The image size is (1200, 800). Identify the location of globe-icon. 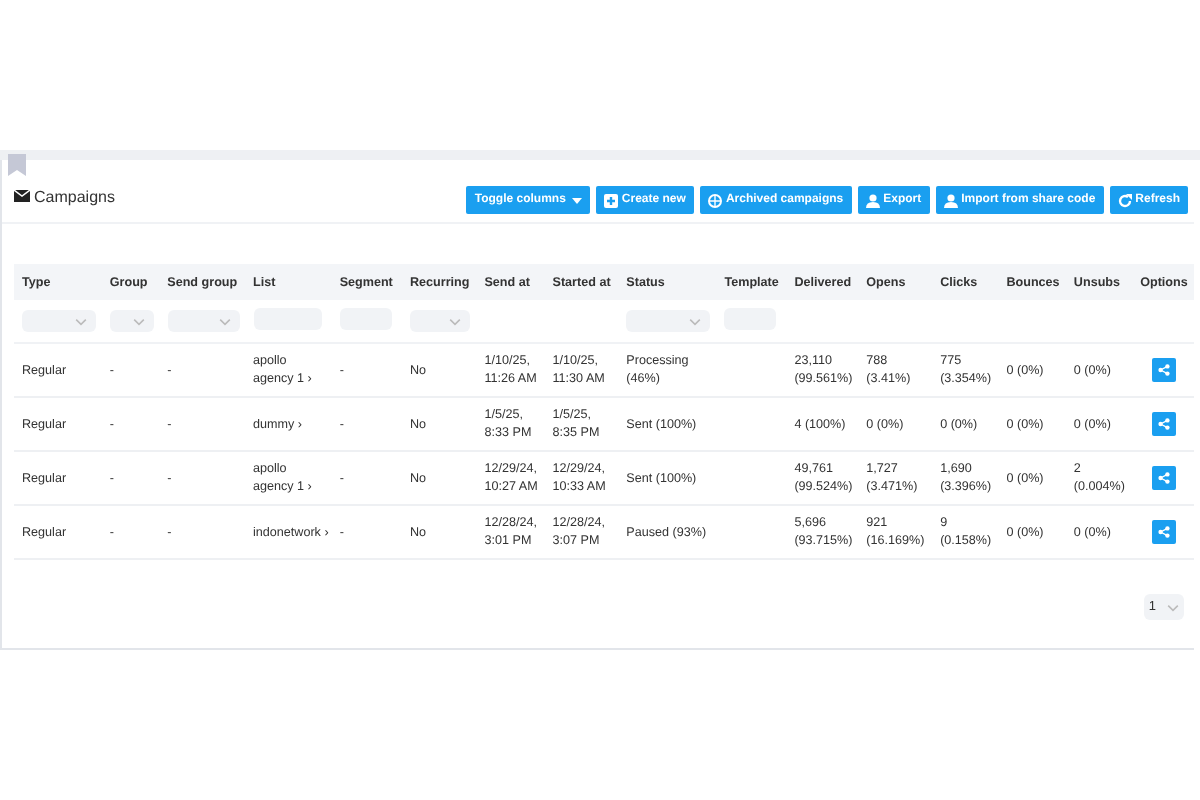
(714, 200).